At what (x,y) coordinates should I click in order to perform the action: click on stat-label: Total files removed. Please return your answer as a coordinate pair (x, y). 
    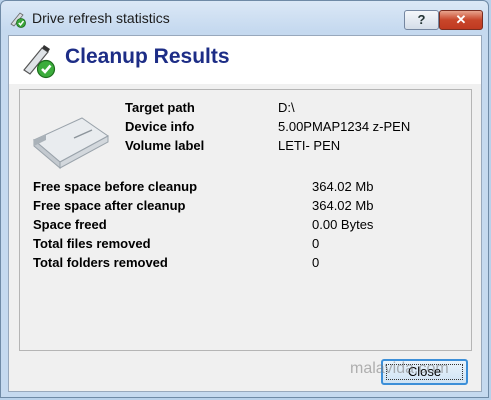
    Looking at the image, I should click on (92, 243).